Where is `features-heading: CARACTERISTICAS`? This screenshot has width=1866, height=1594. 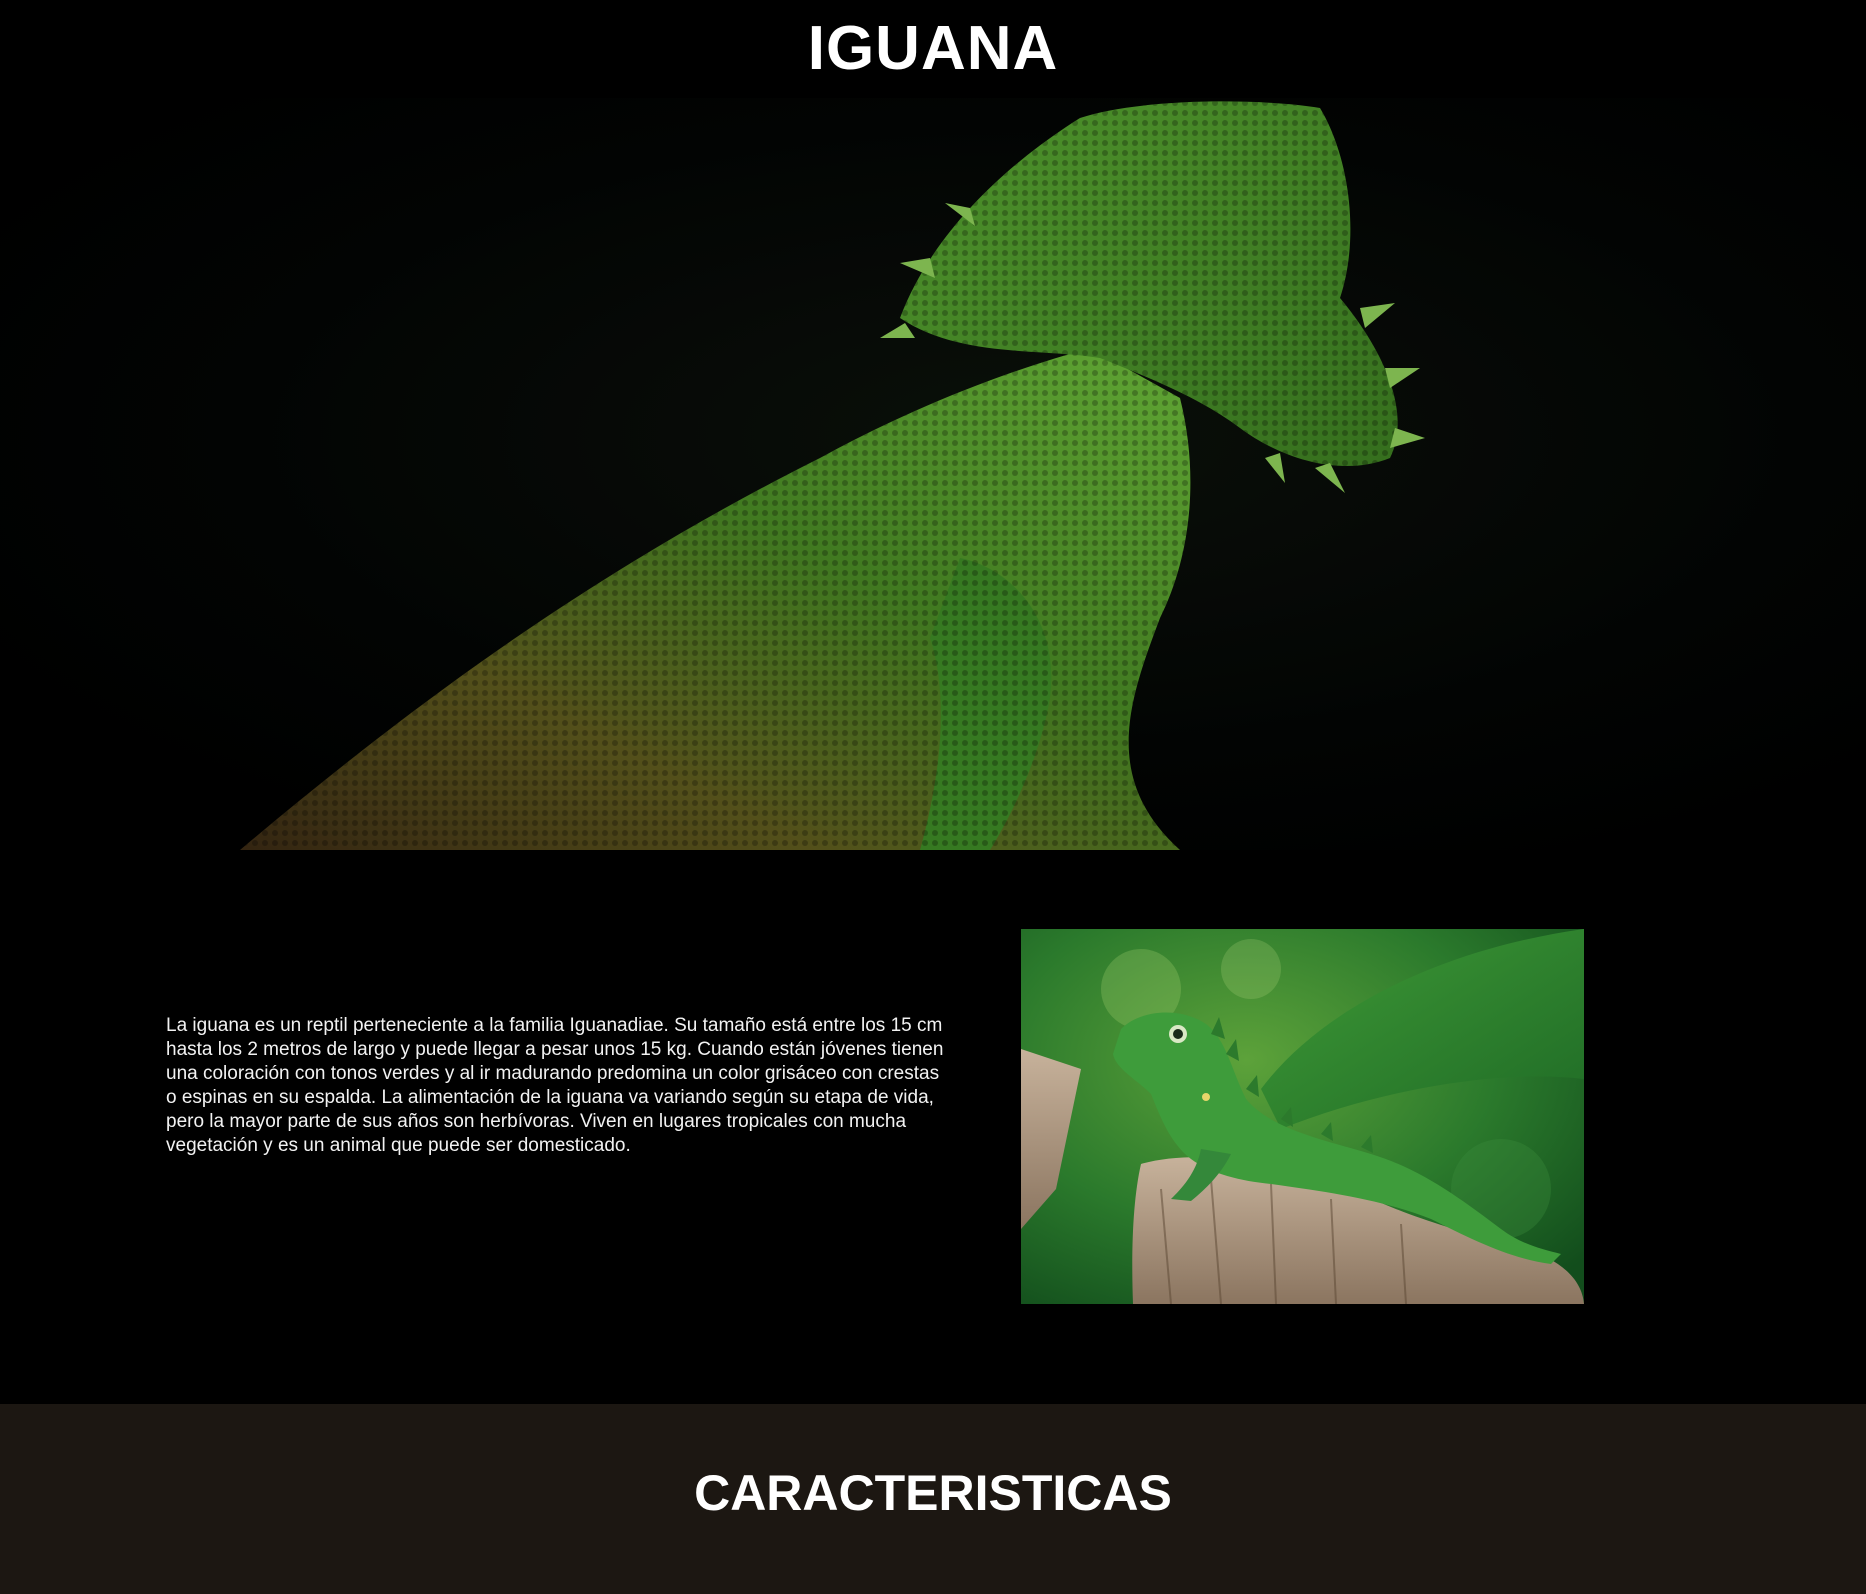 features-heading: CARACTERISTICAS is located at coordinates (933, 1493).